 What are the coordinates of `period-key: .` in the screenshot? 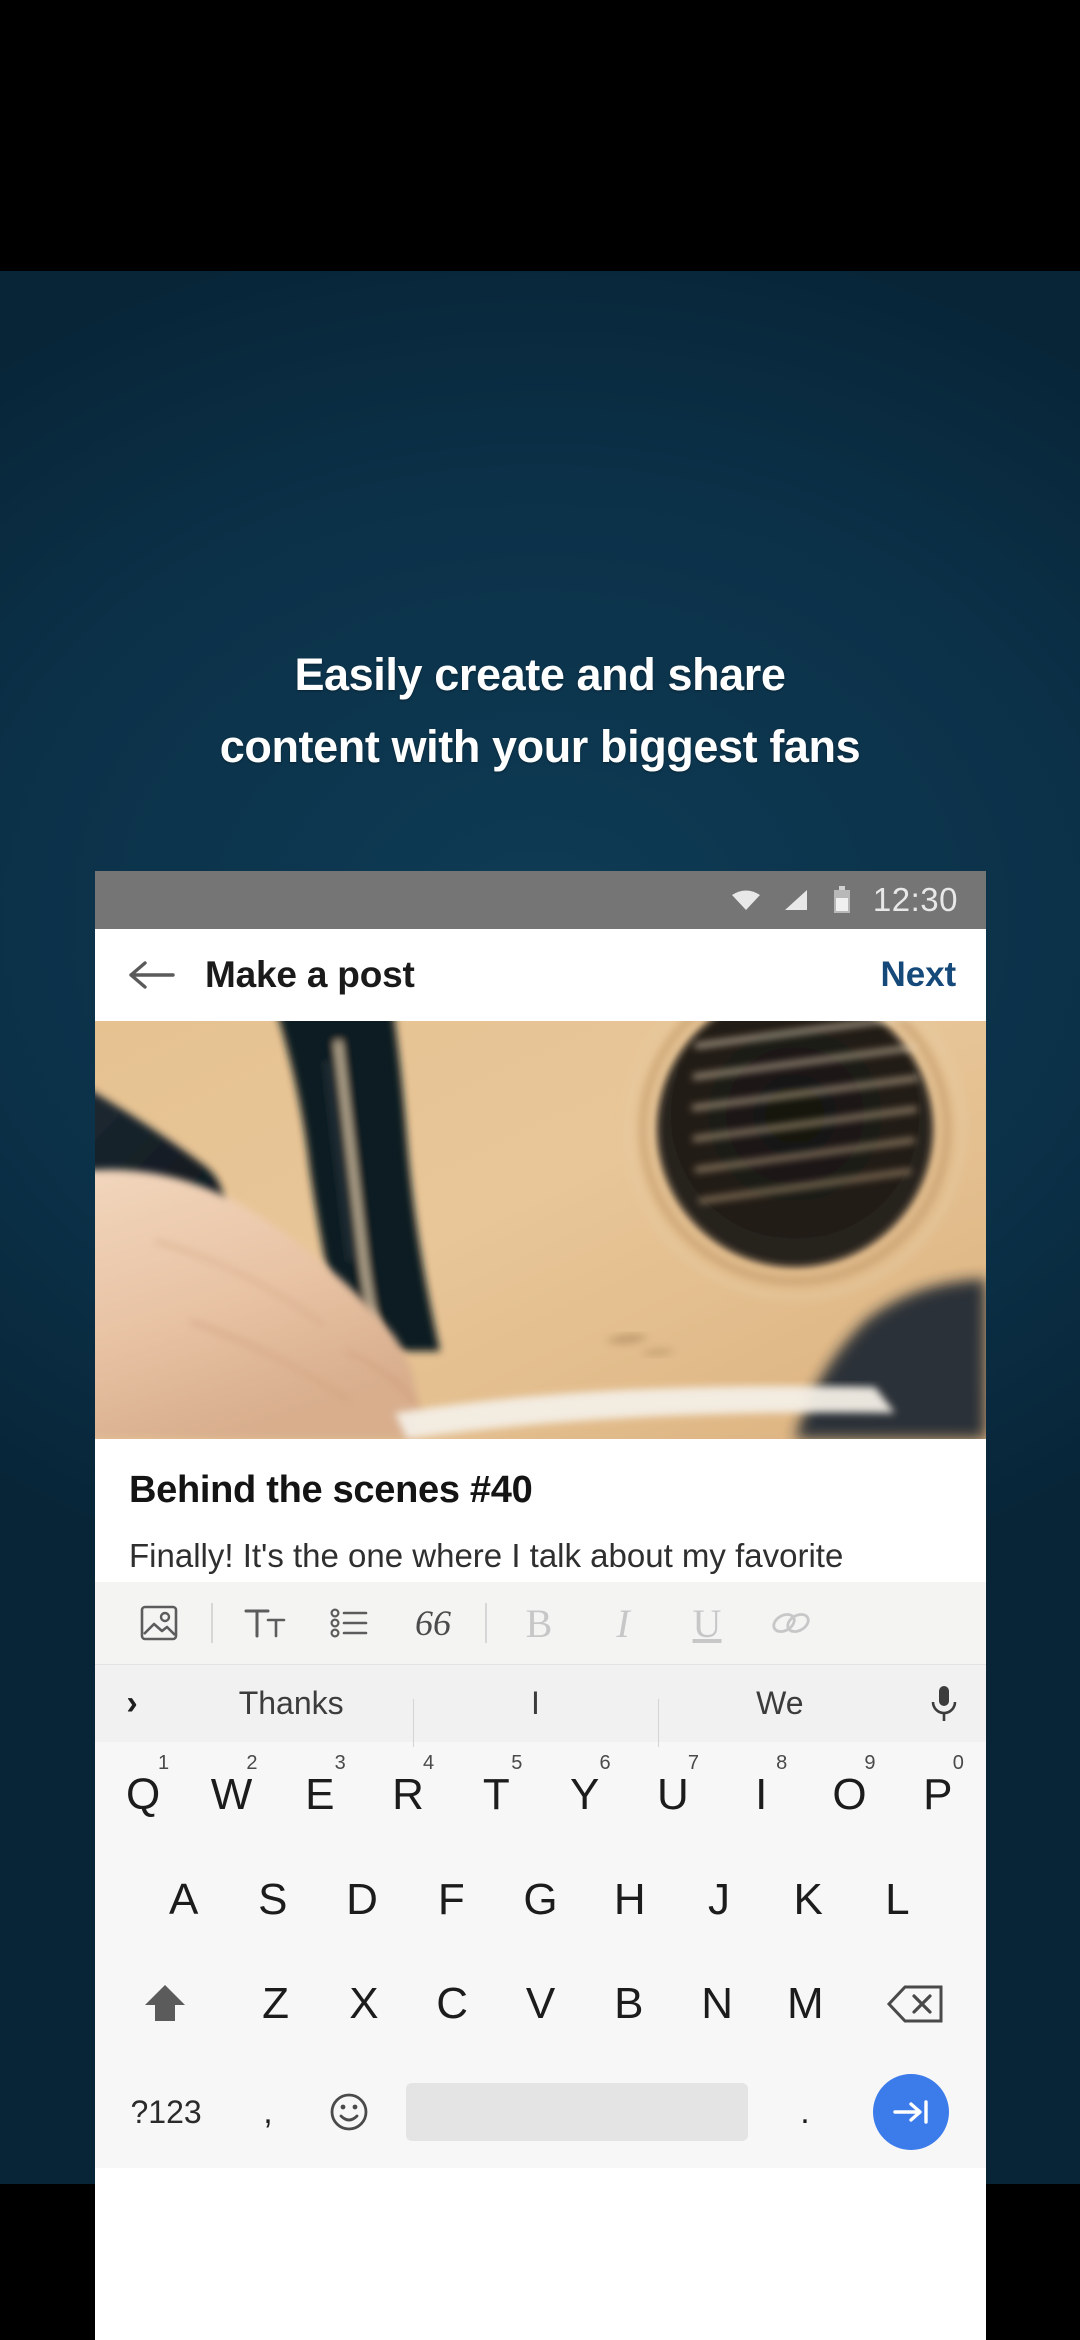 It's located at (804, 2112).